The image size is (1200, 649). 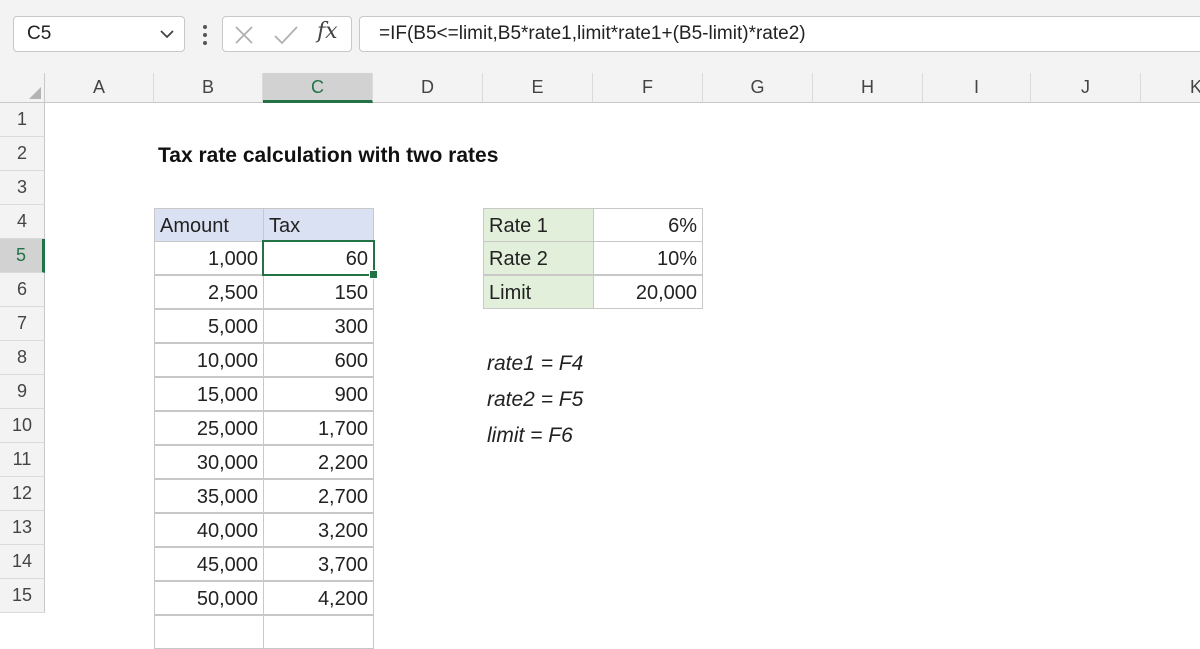 I want to click on tax-cell: 600, so click(x=318, y=360).